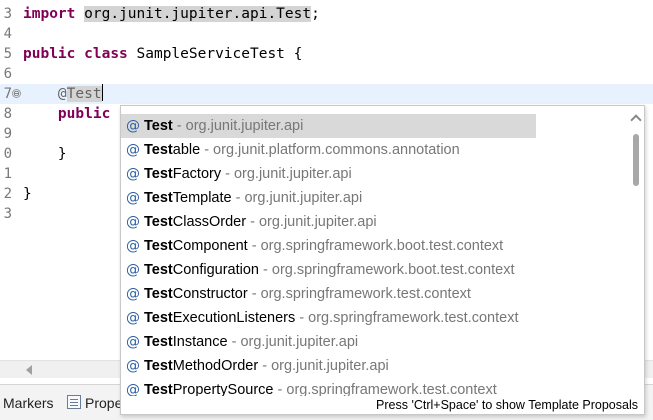 The image size is (653, 420). Describe the element at coordinates (200, 342) in the screenshot. I see `proposal-name-rest: Instance` at that location.